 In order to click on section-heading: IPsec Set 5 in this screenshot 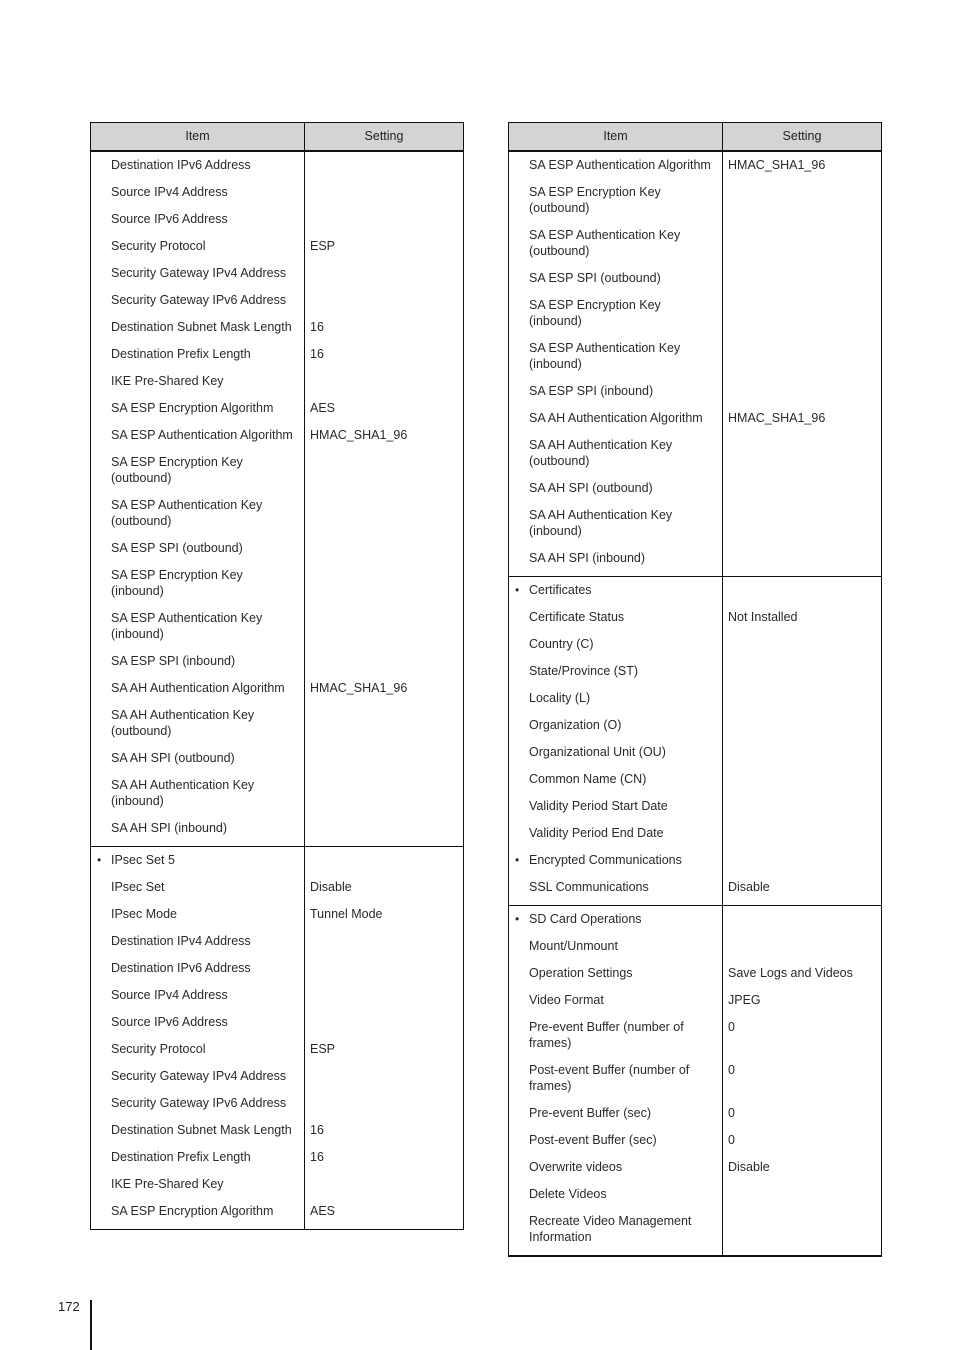, I will do `click(197, 863)`.